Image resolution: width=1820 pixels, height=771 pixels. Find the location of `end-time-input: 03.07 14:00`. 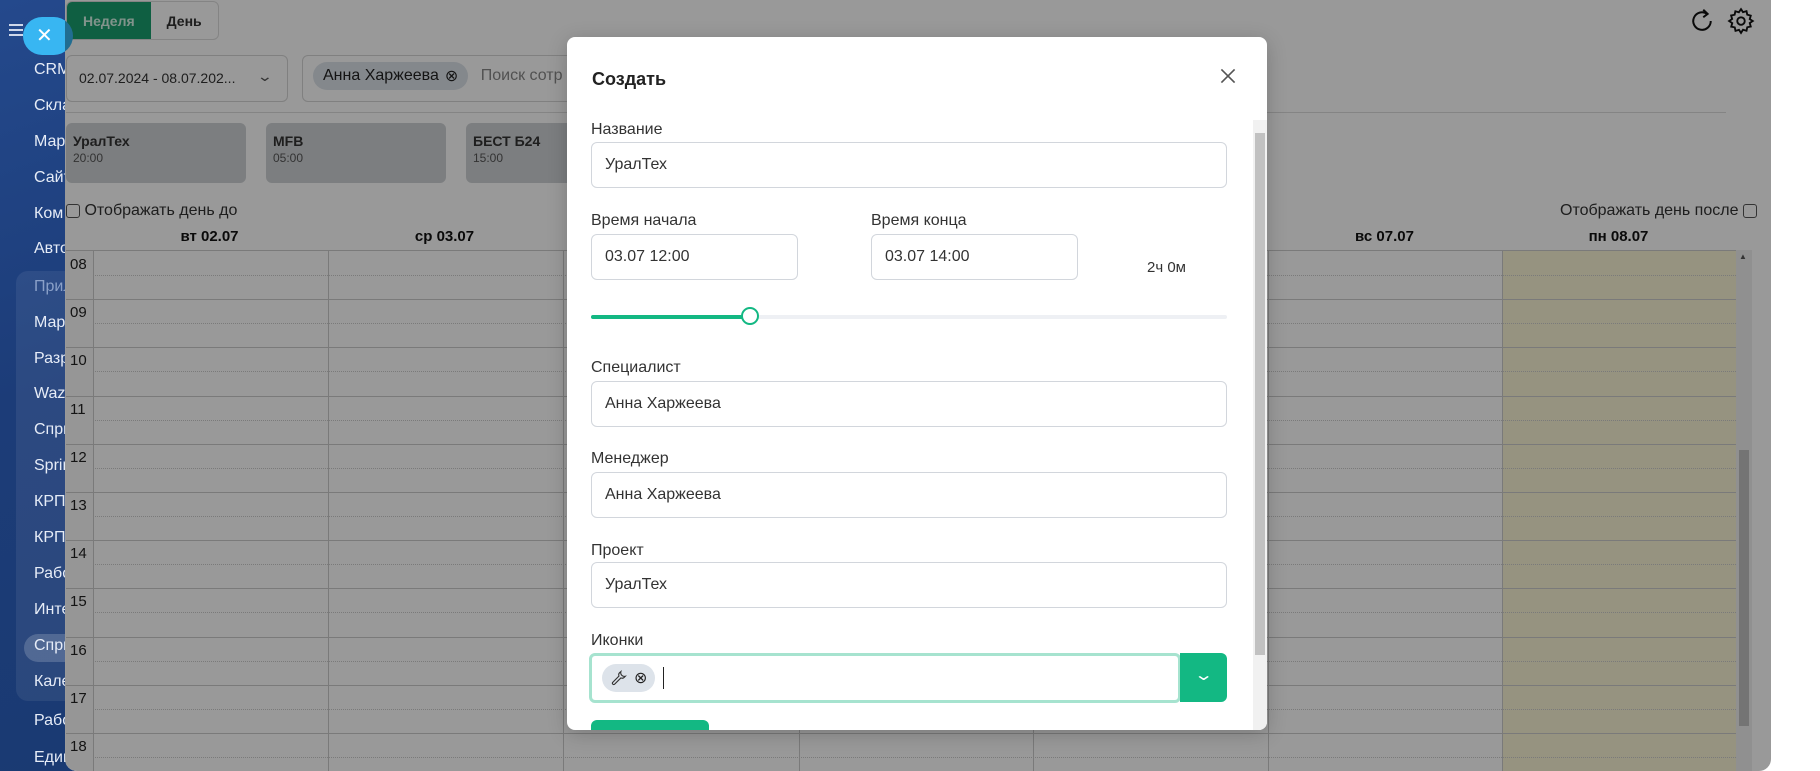

end-time-input: 03.07 14:00 is located at coordinates (974, 257).